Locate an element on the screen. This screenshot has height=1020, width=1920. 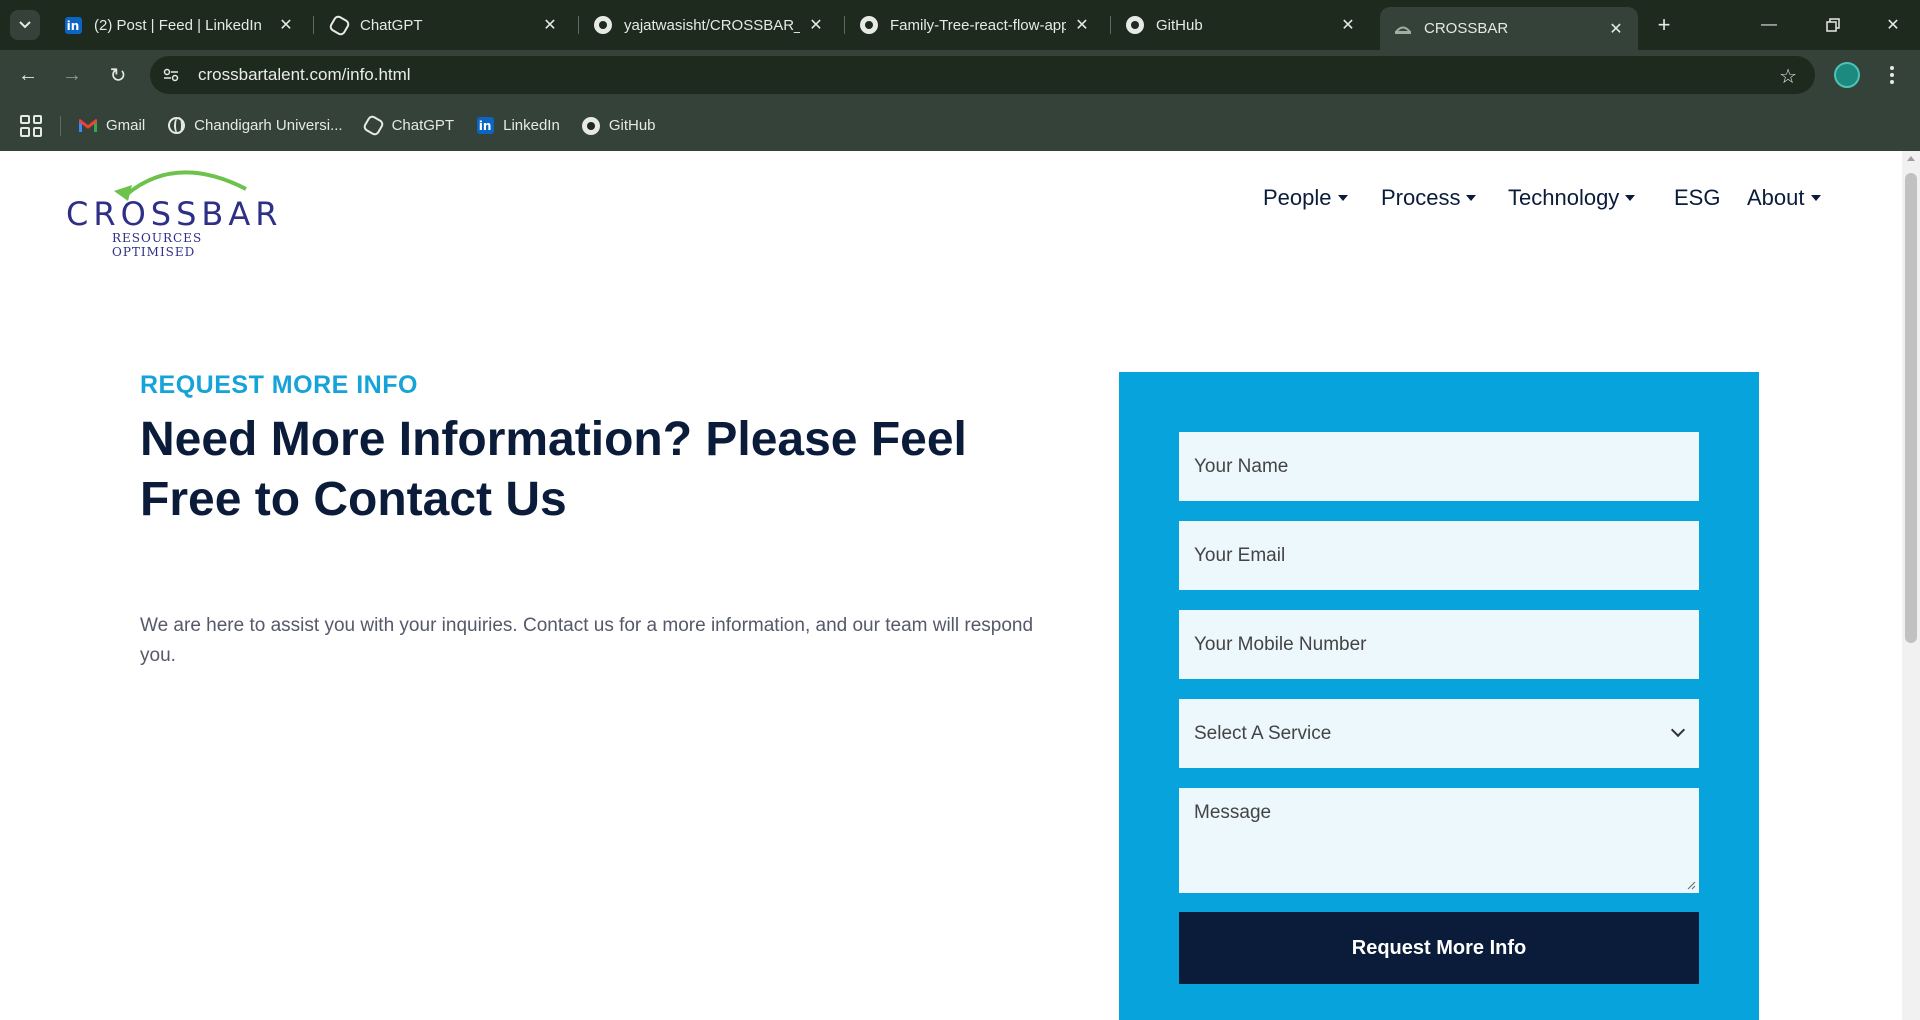
scroll-up-icon is located at coordinates (1911, 158).